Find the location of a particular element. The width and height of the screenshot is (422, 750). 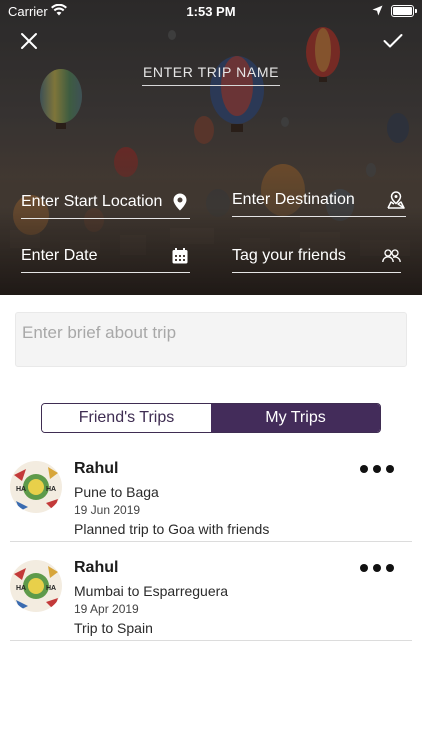

trip-route: Mumbai to Esparreguera is located at coordinates (151, 591).